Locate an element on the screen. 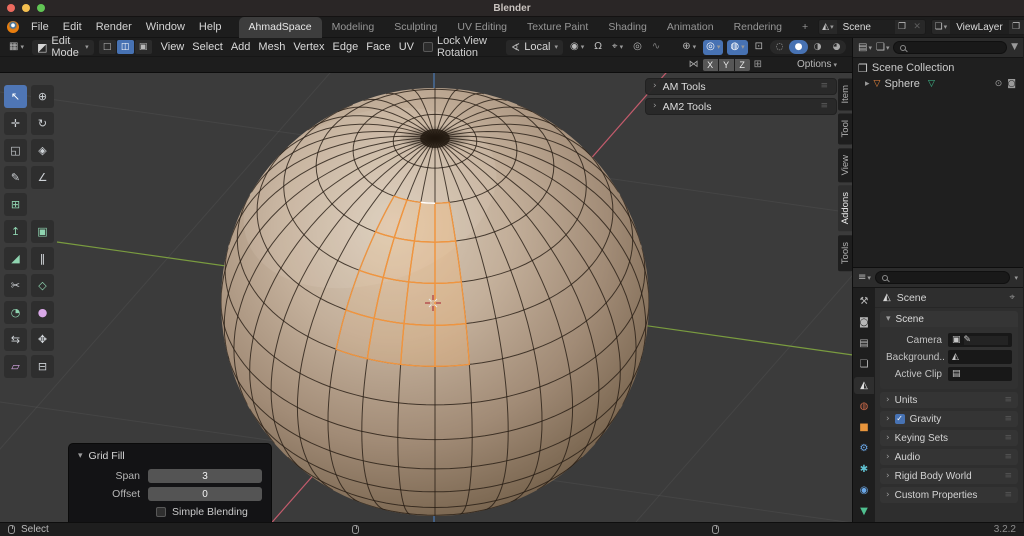 Image resolution: width=1024 pixels, height=536 pixels. view-layer-name-field: ViewLayer is located at coordinates (979, 27).